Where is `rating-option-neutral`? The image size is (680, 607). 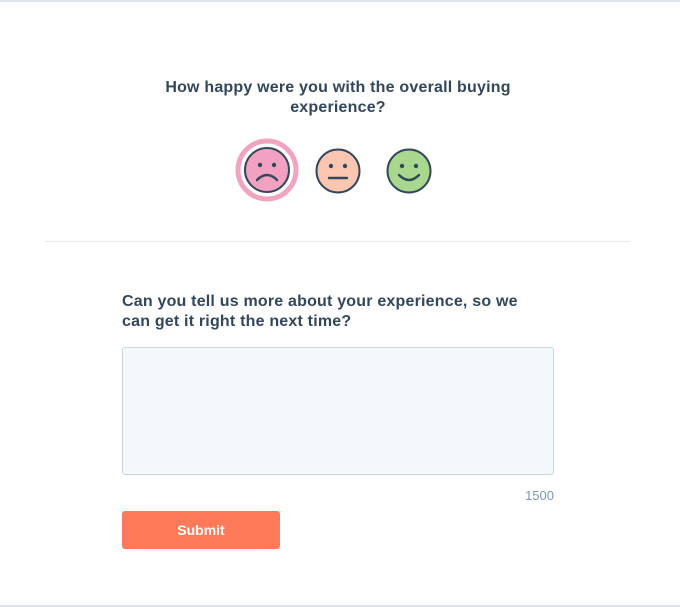 rating-option-neutral is located at coordinates (338, 171).